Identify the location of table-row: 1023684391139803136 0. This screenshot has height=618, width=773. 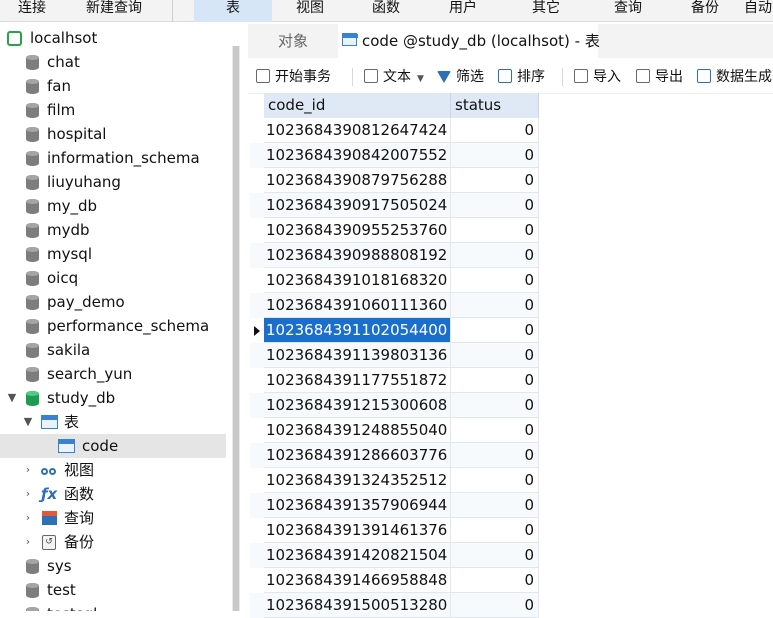
(394, 355).